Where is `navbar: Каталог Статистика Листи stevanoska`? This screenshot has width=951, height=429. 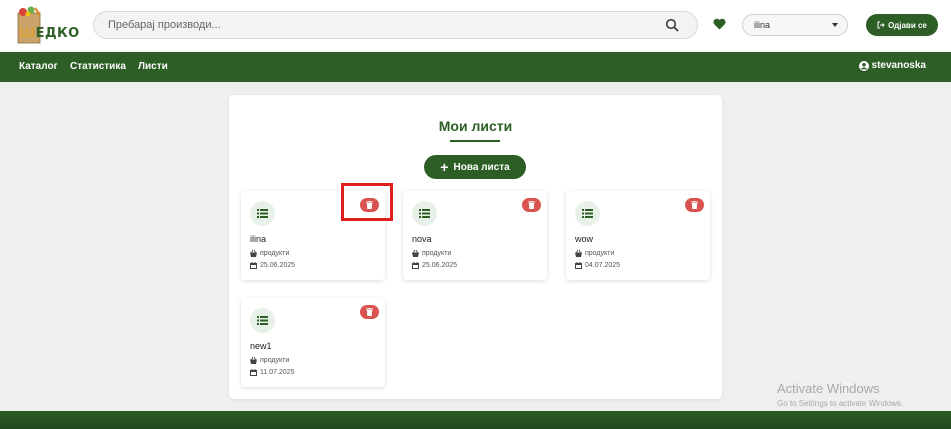 navbar: Каталог Статистика Листи stevanoska is located at coordinates (475, 67).